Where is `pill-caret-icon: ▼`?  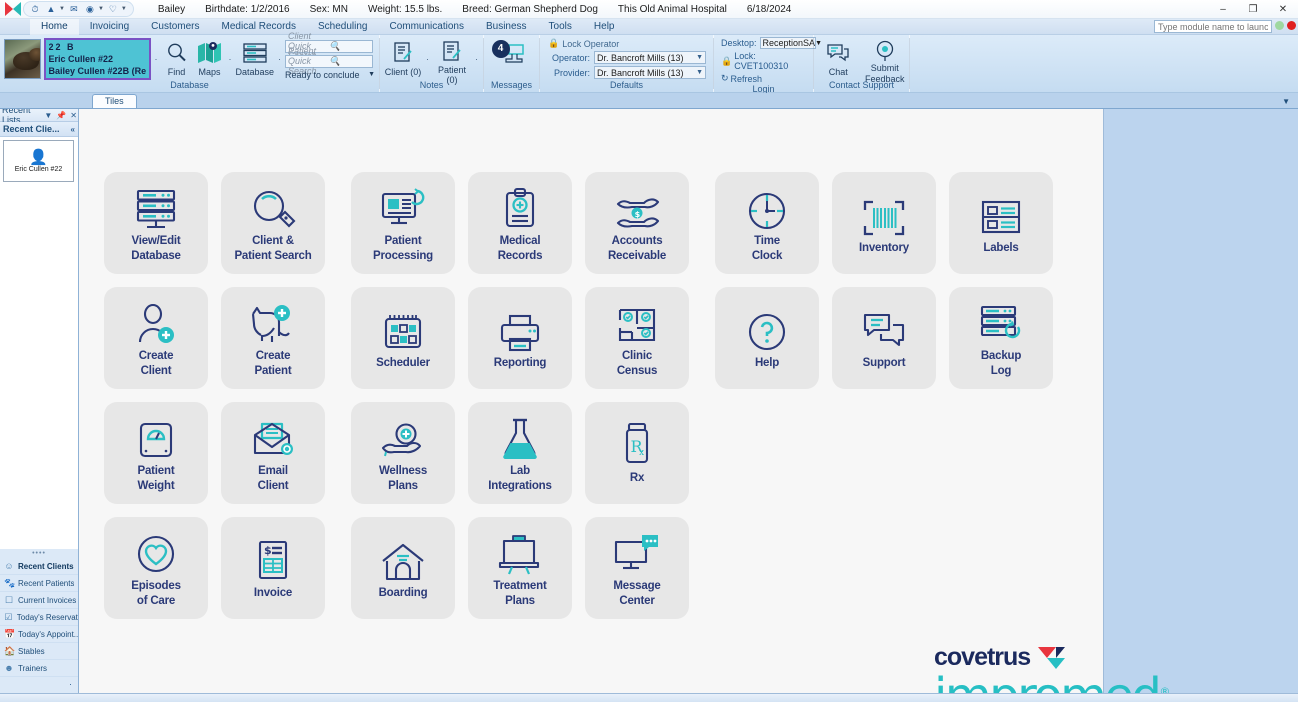
pill-caret-icon: ▼ is located at coordinates (101, 9).